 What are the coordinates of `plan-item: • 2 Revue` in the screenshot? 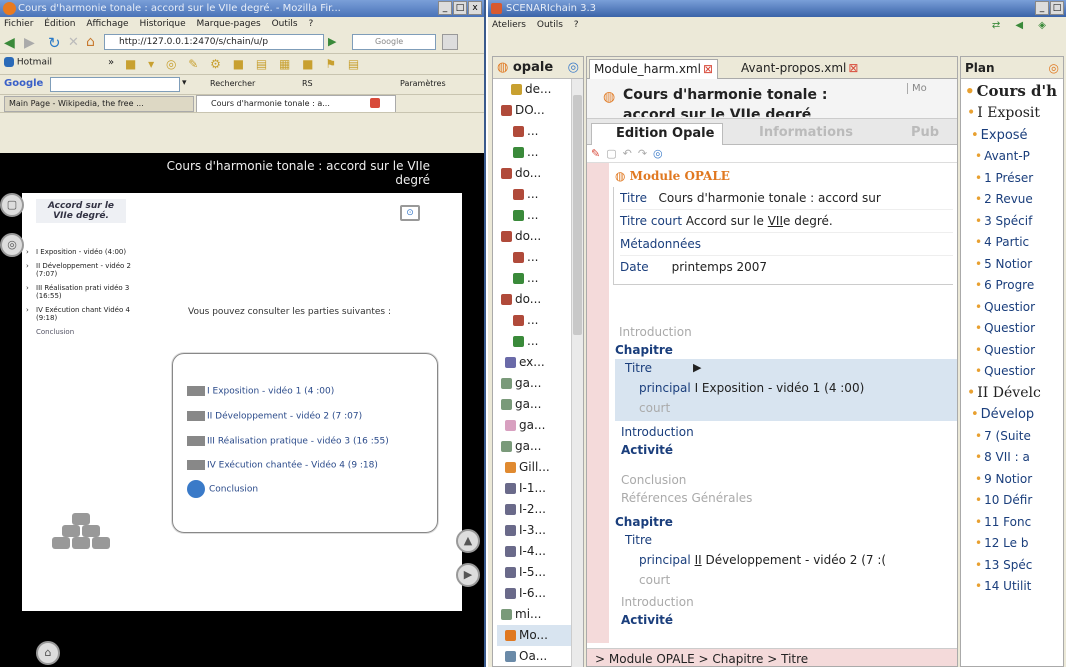 It's located at (1012, 200).